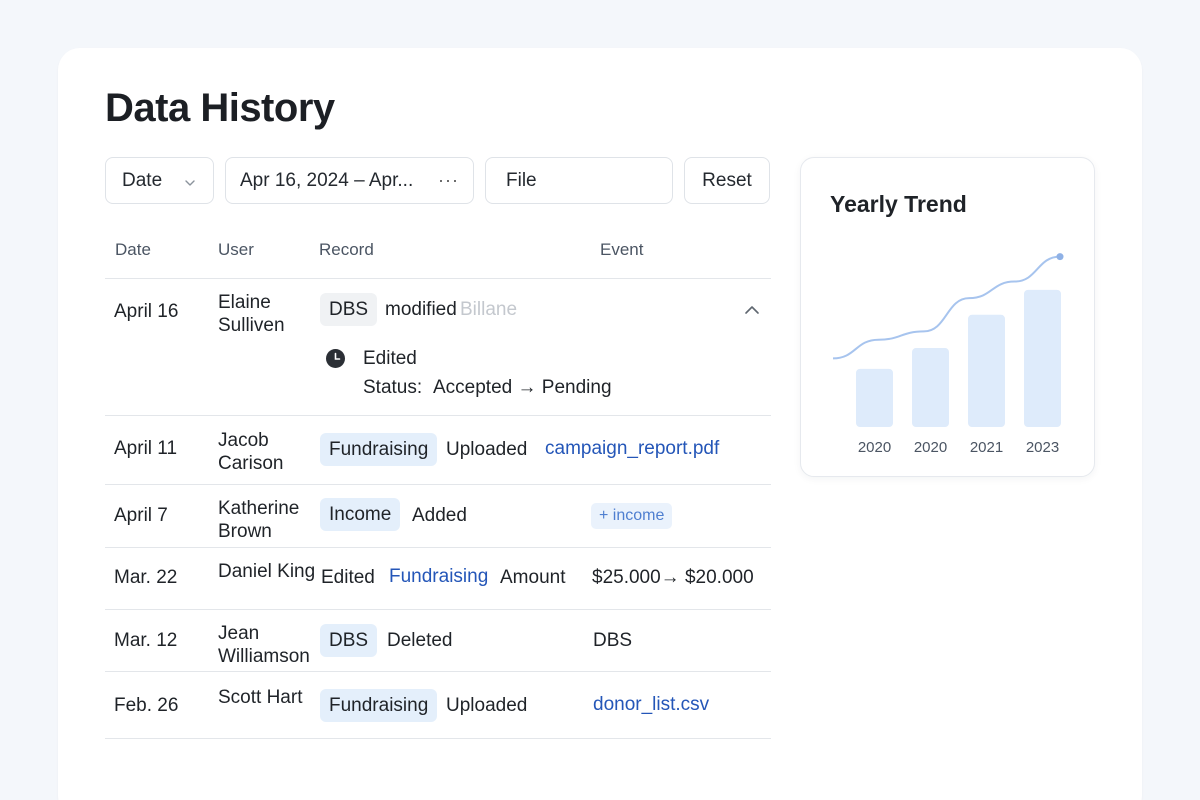  Describe the element at coordinates (142, 180) in the screenshot. I see `date-filter-label: Date` at that location.